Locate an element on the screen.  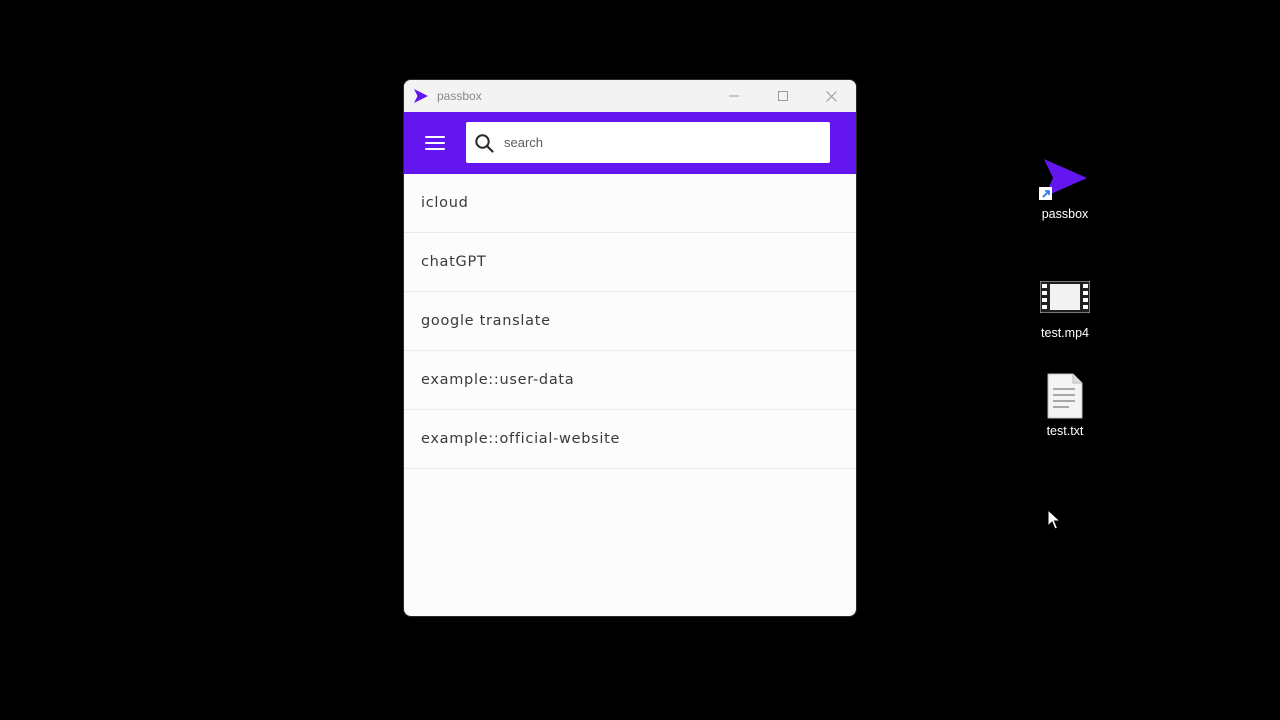
desktop-icon-test-mp4: test.mp4 is located at coordinates (1065, 307).